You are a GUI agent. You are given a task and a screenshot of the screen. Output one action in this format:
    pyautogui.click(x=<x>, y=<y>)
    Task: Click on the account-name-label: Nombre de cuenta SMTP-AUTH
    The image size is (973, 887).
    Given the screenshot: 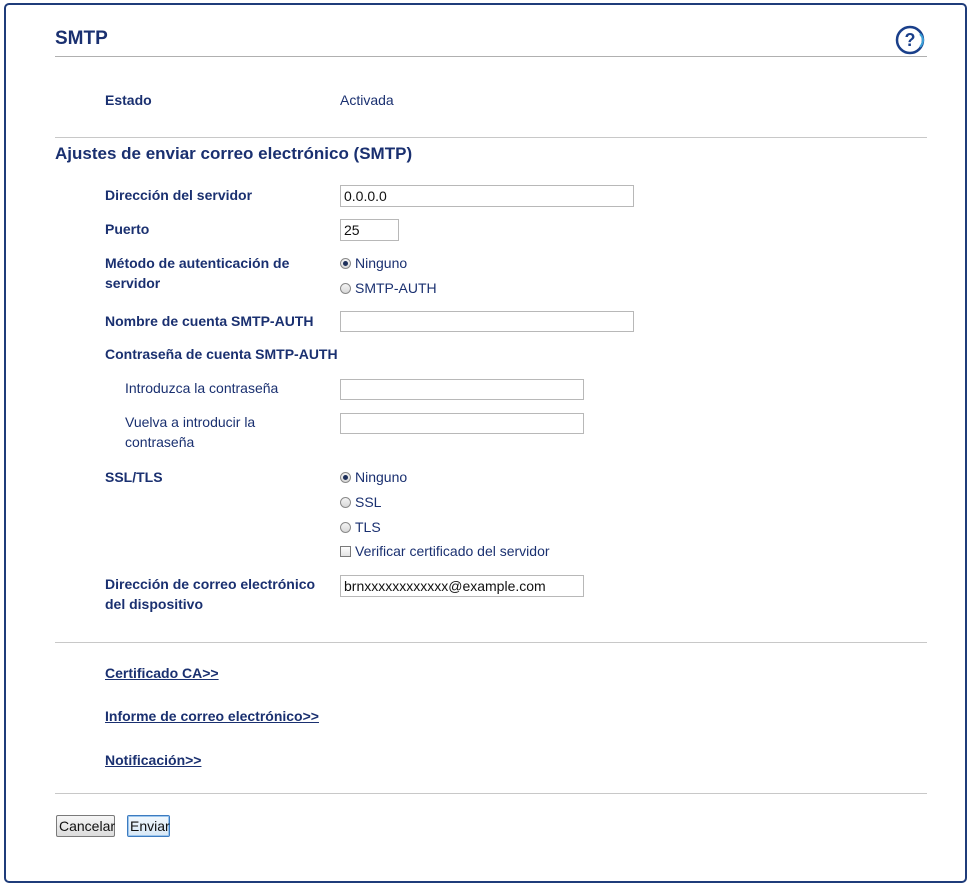 What is the action you would take?
    pyautogui.click(x=209, y=321)
    